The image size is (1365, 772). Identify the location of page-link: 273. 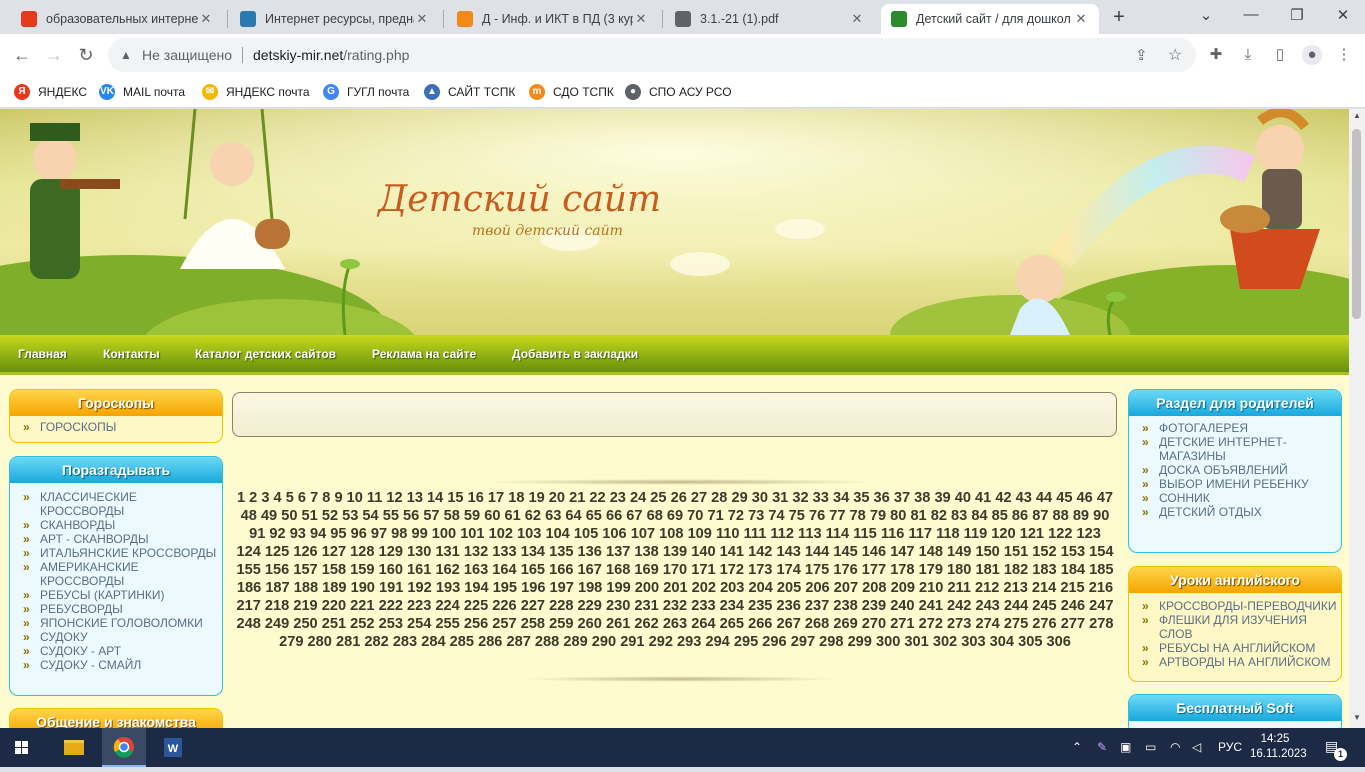
(959, 624).